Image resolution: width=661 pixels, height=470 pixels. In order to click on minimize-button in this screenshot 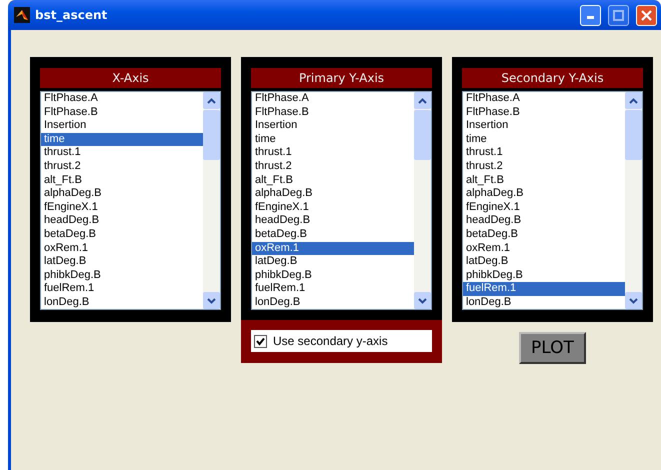, I will do `click(590, 15)`.